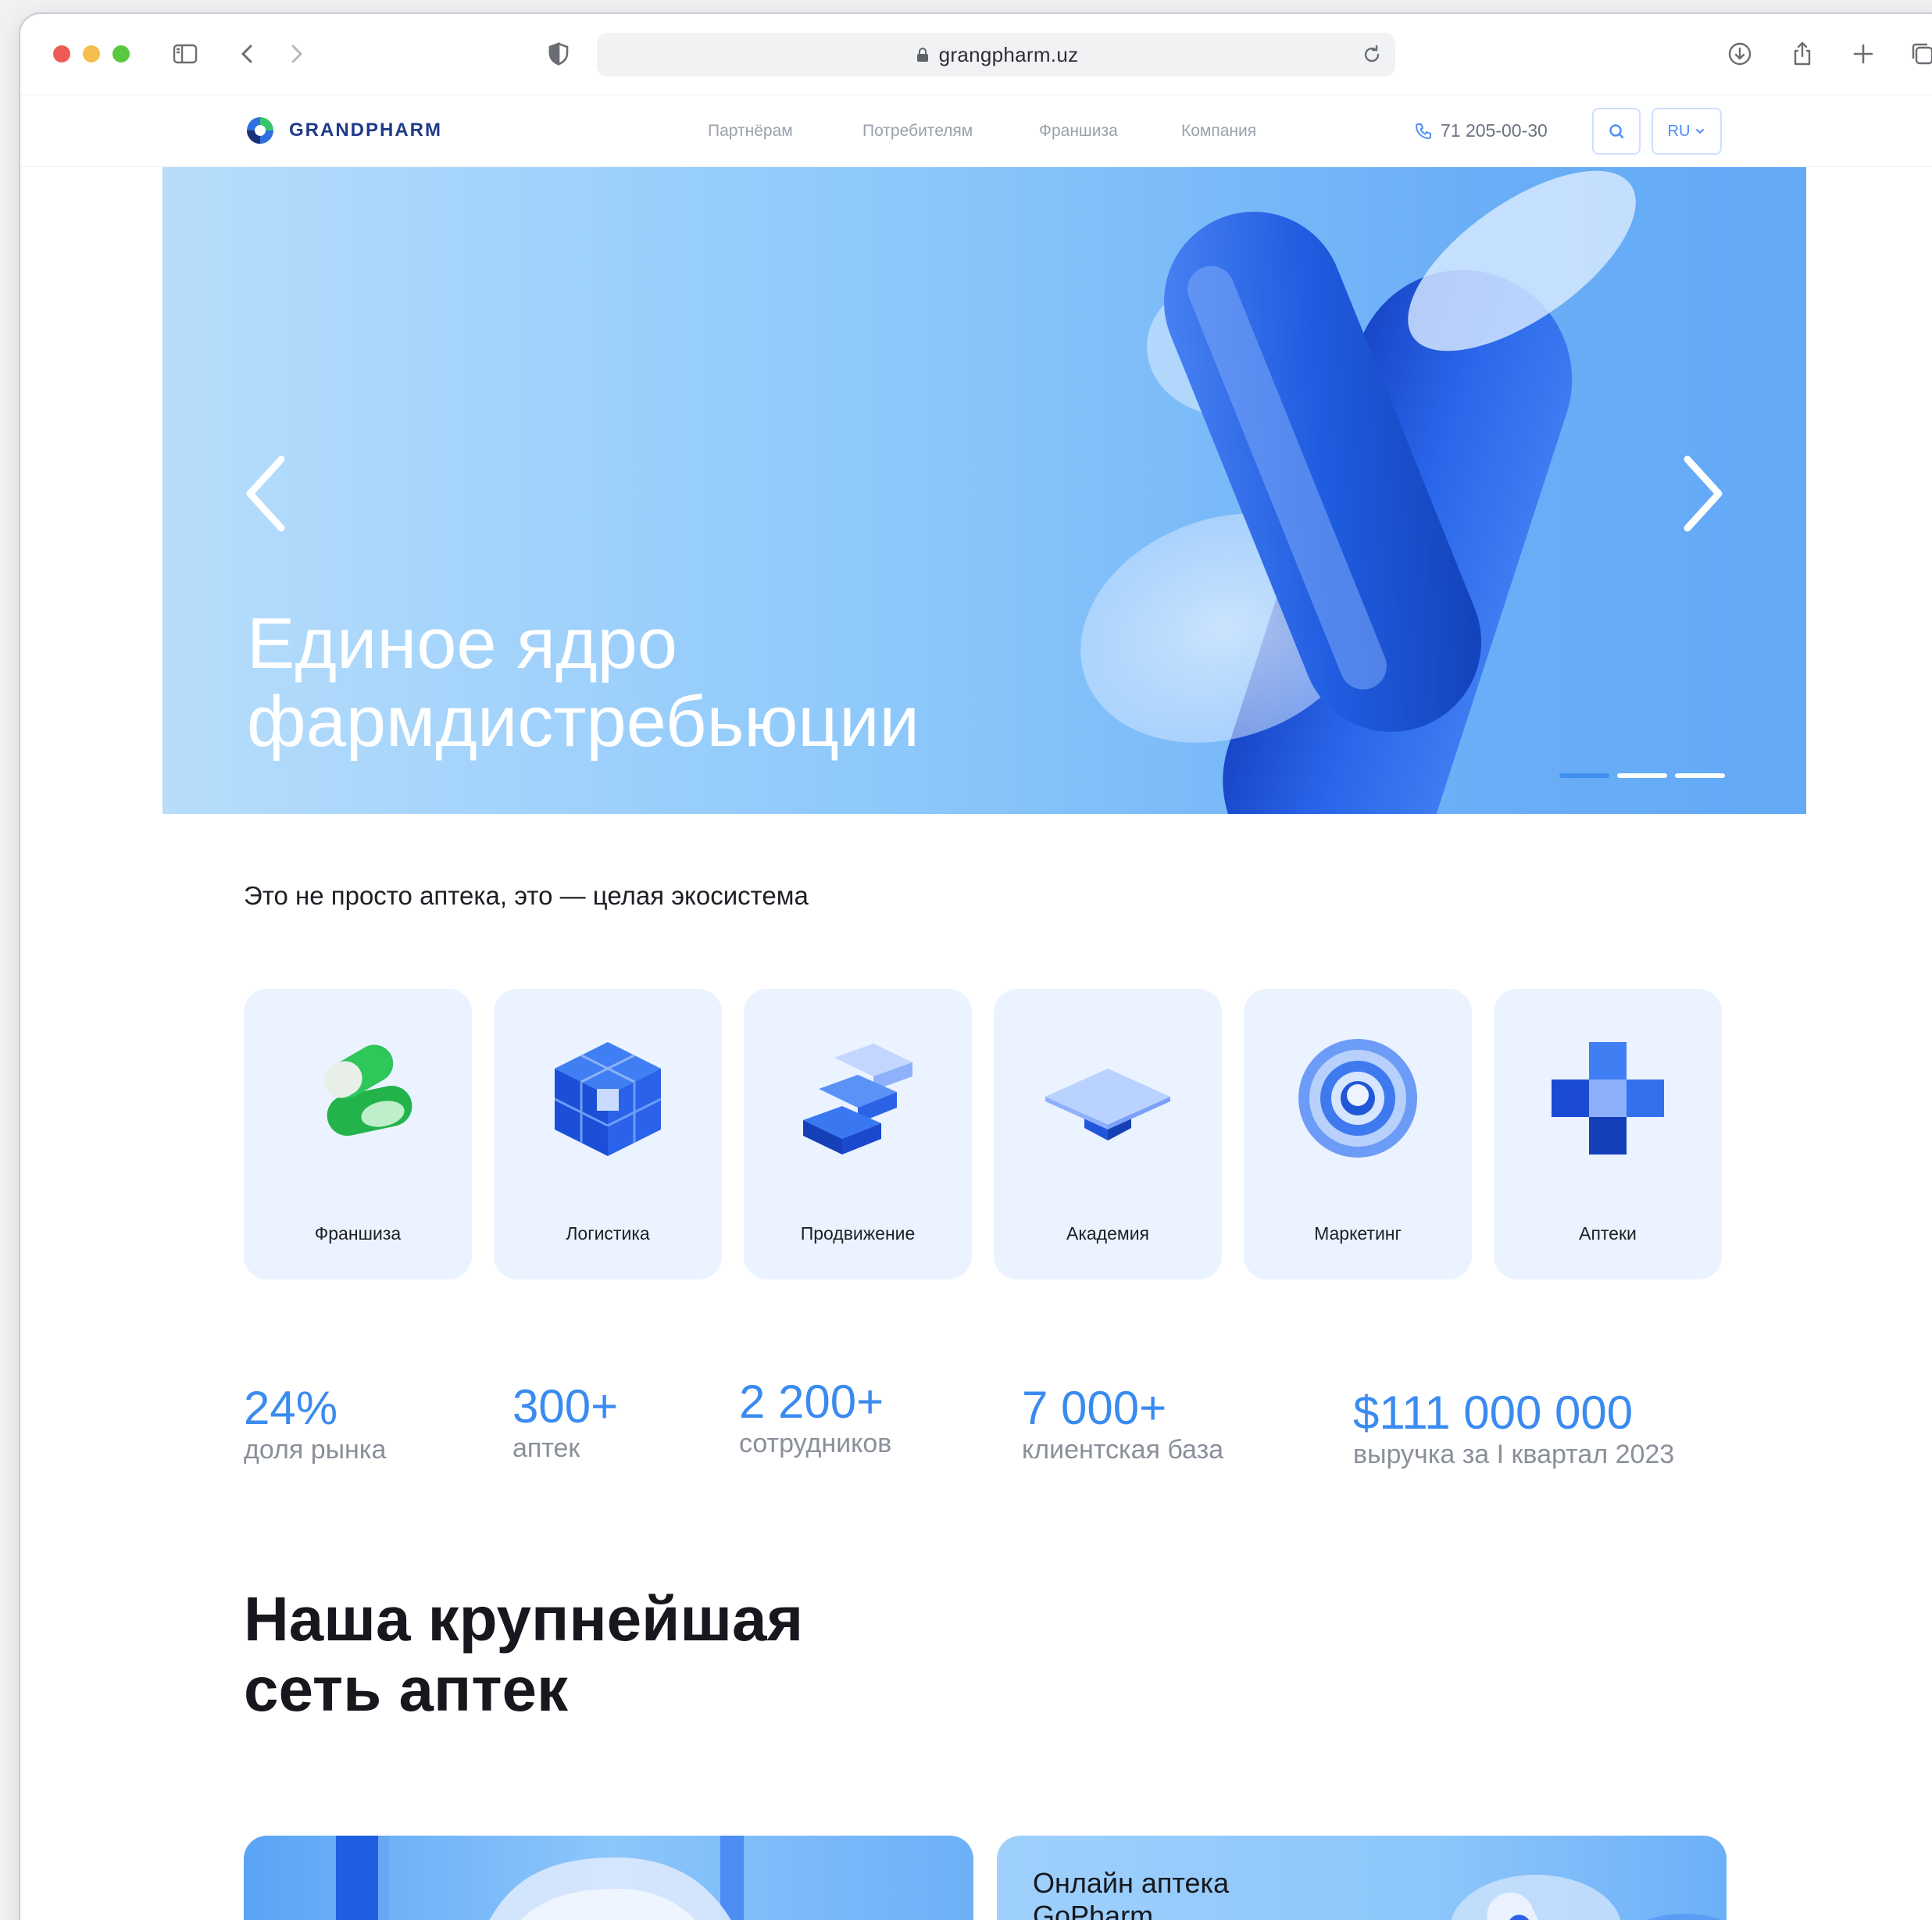 The width and height of the screenshot is (1932, 1920). Describe the element at coordinates (1123, 1450) in the screenshot. I see `stat-caption: клиентская база` at that location.